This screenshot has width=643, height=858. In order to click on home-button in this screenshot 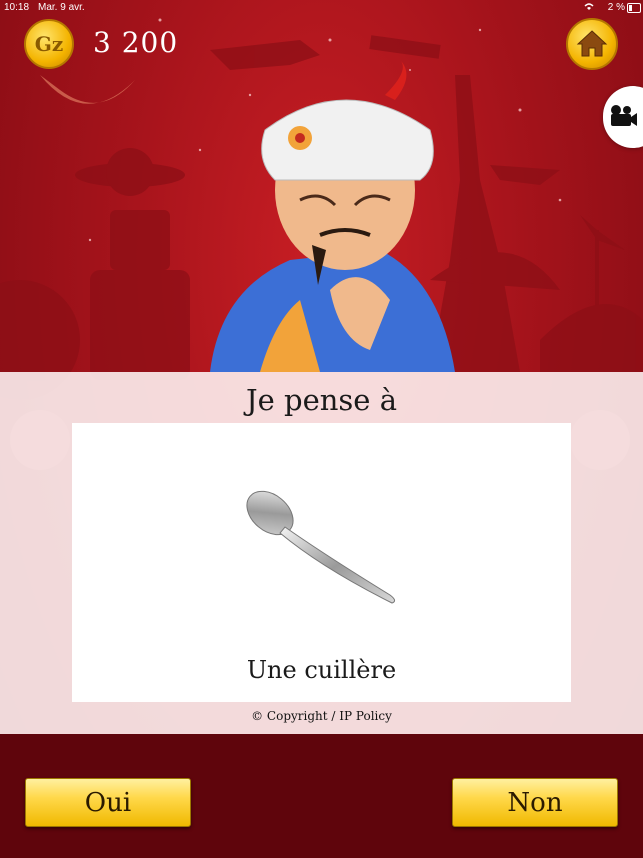, I will do `click(592, 44)`.